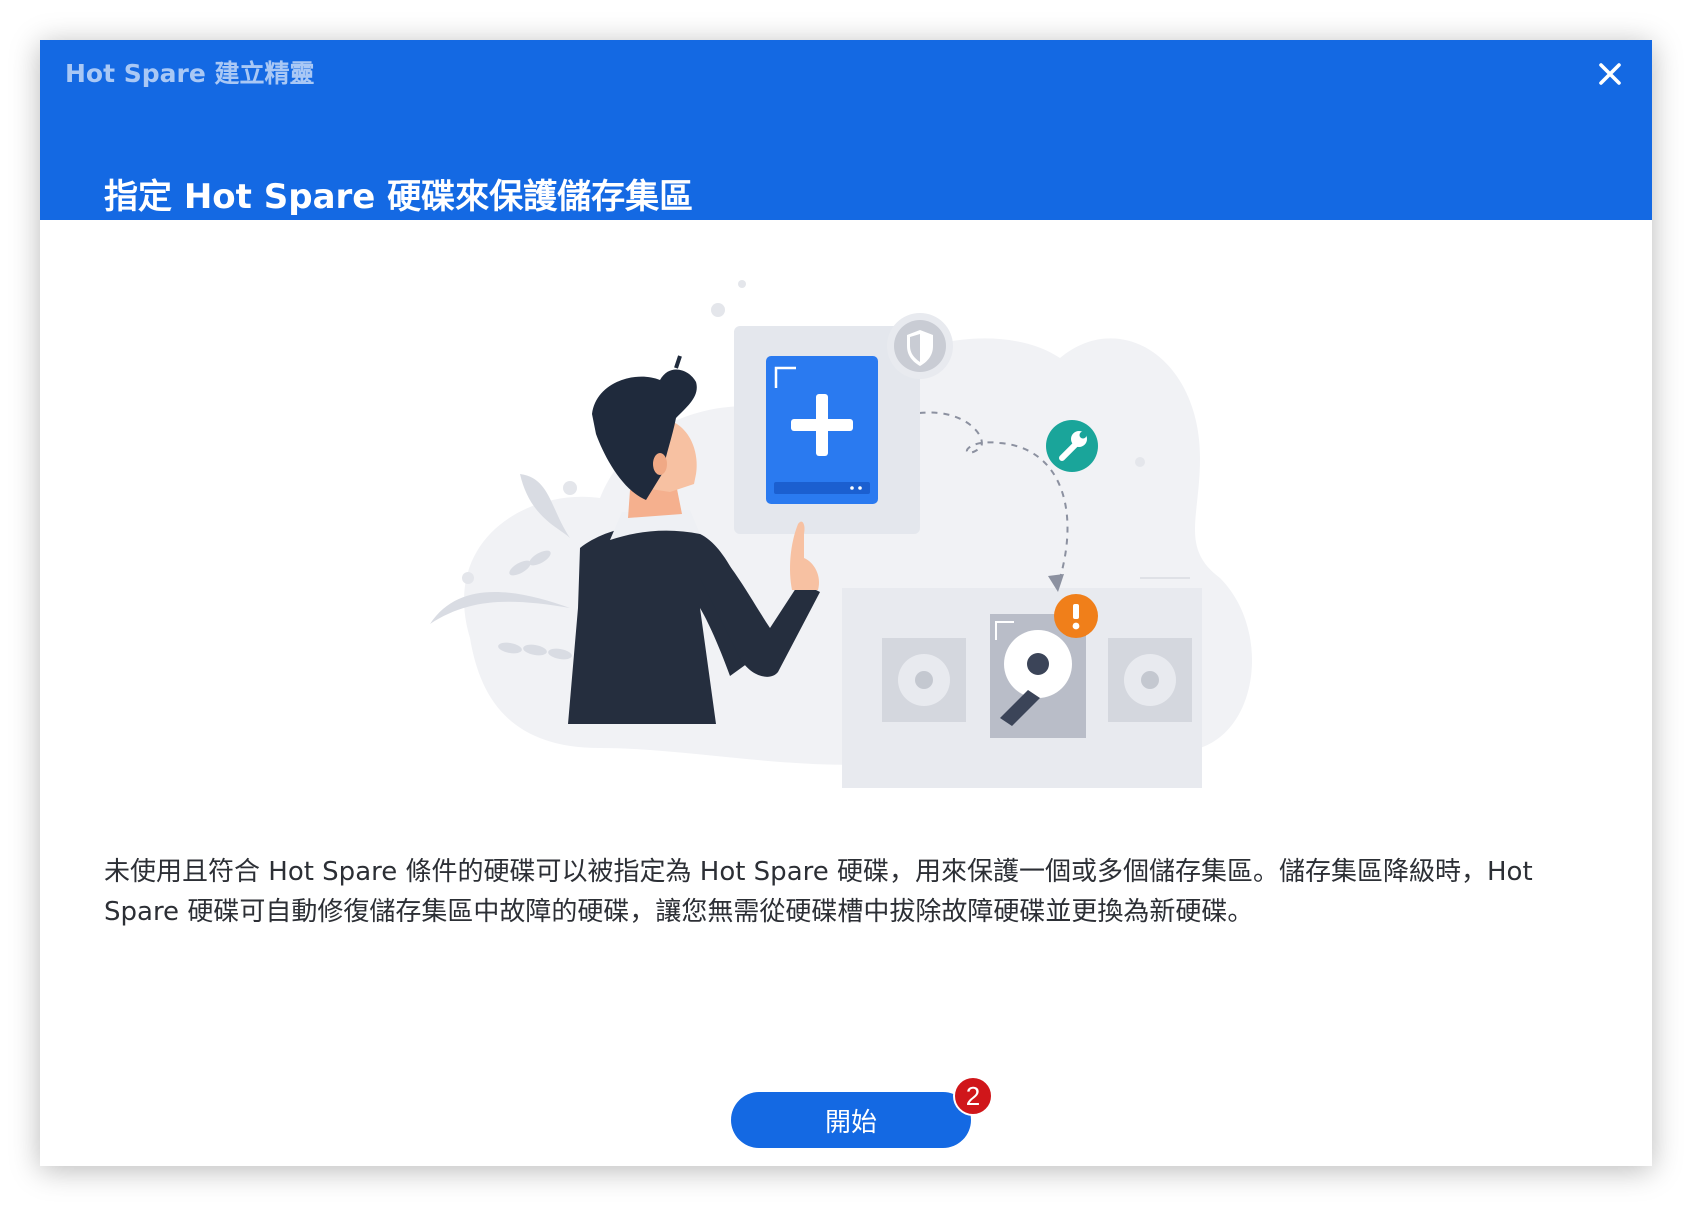 The width and height of the screenshot is (1692, 1206). What do you see at coordinates (822, 430) in the screenshot?
I see `plus-icon` at bounding box center [822, 430].